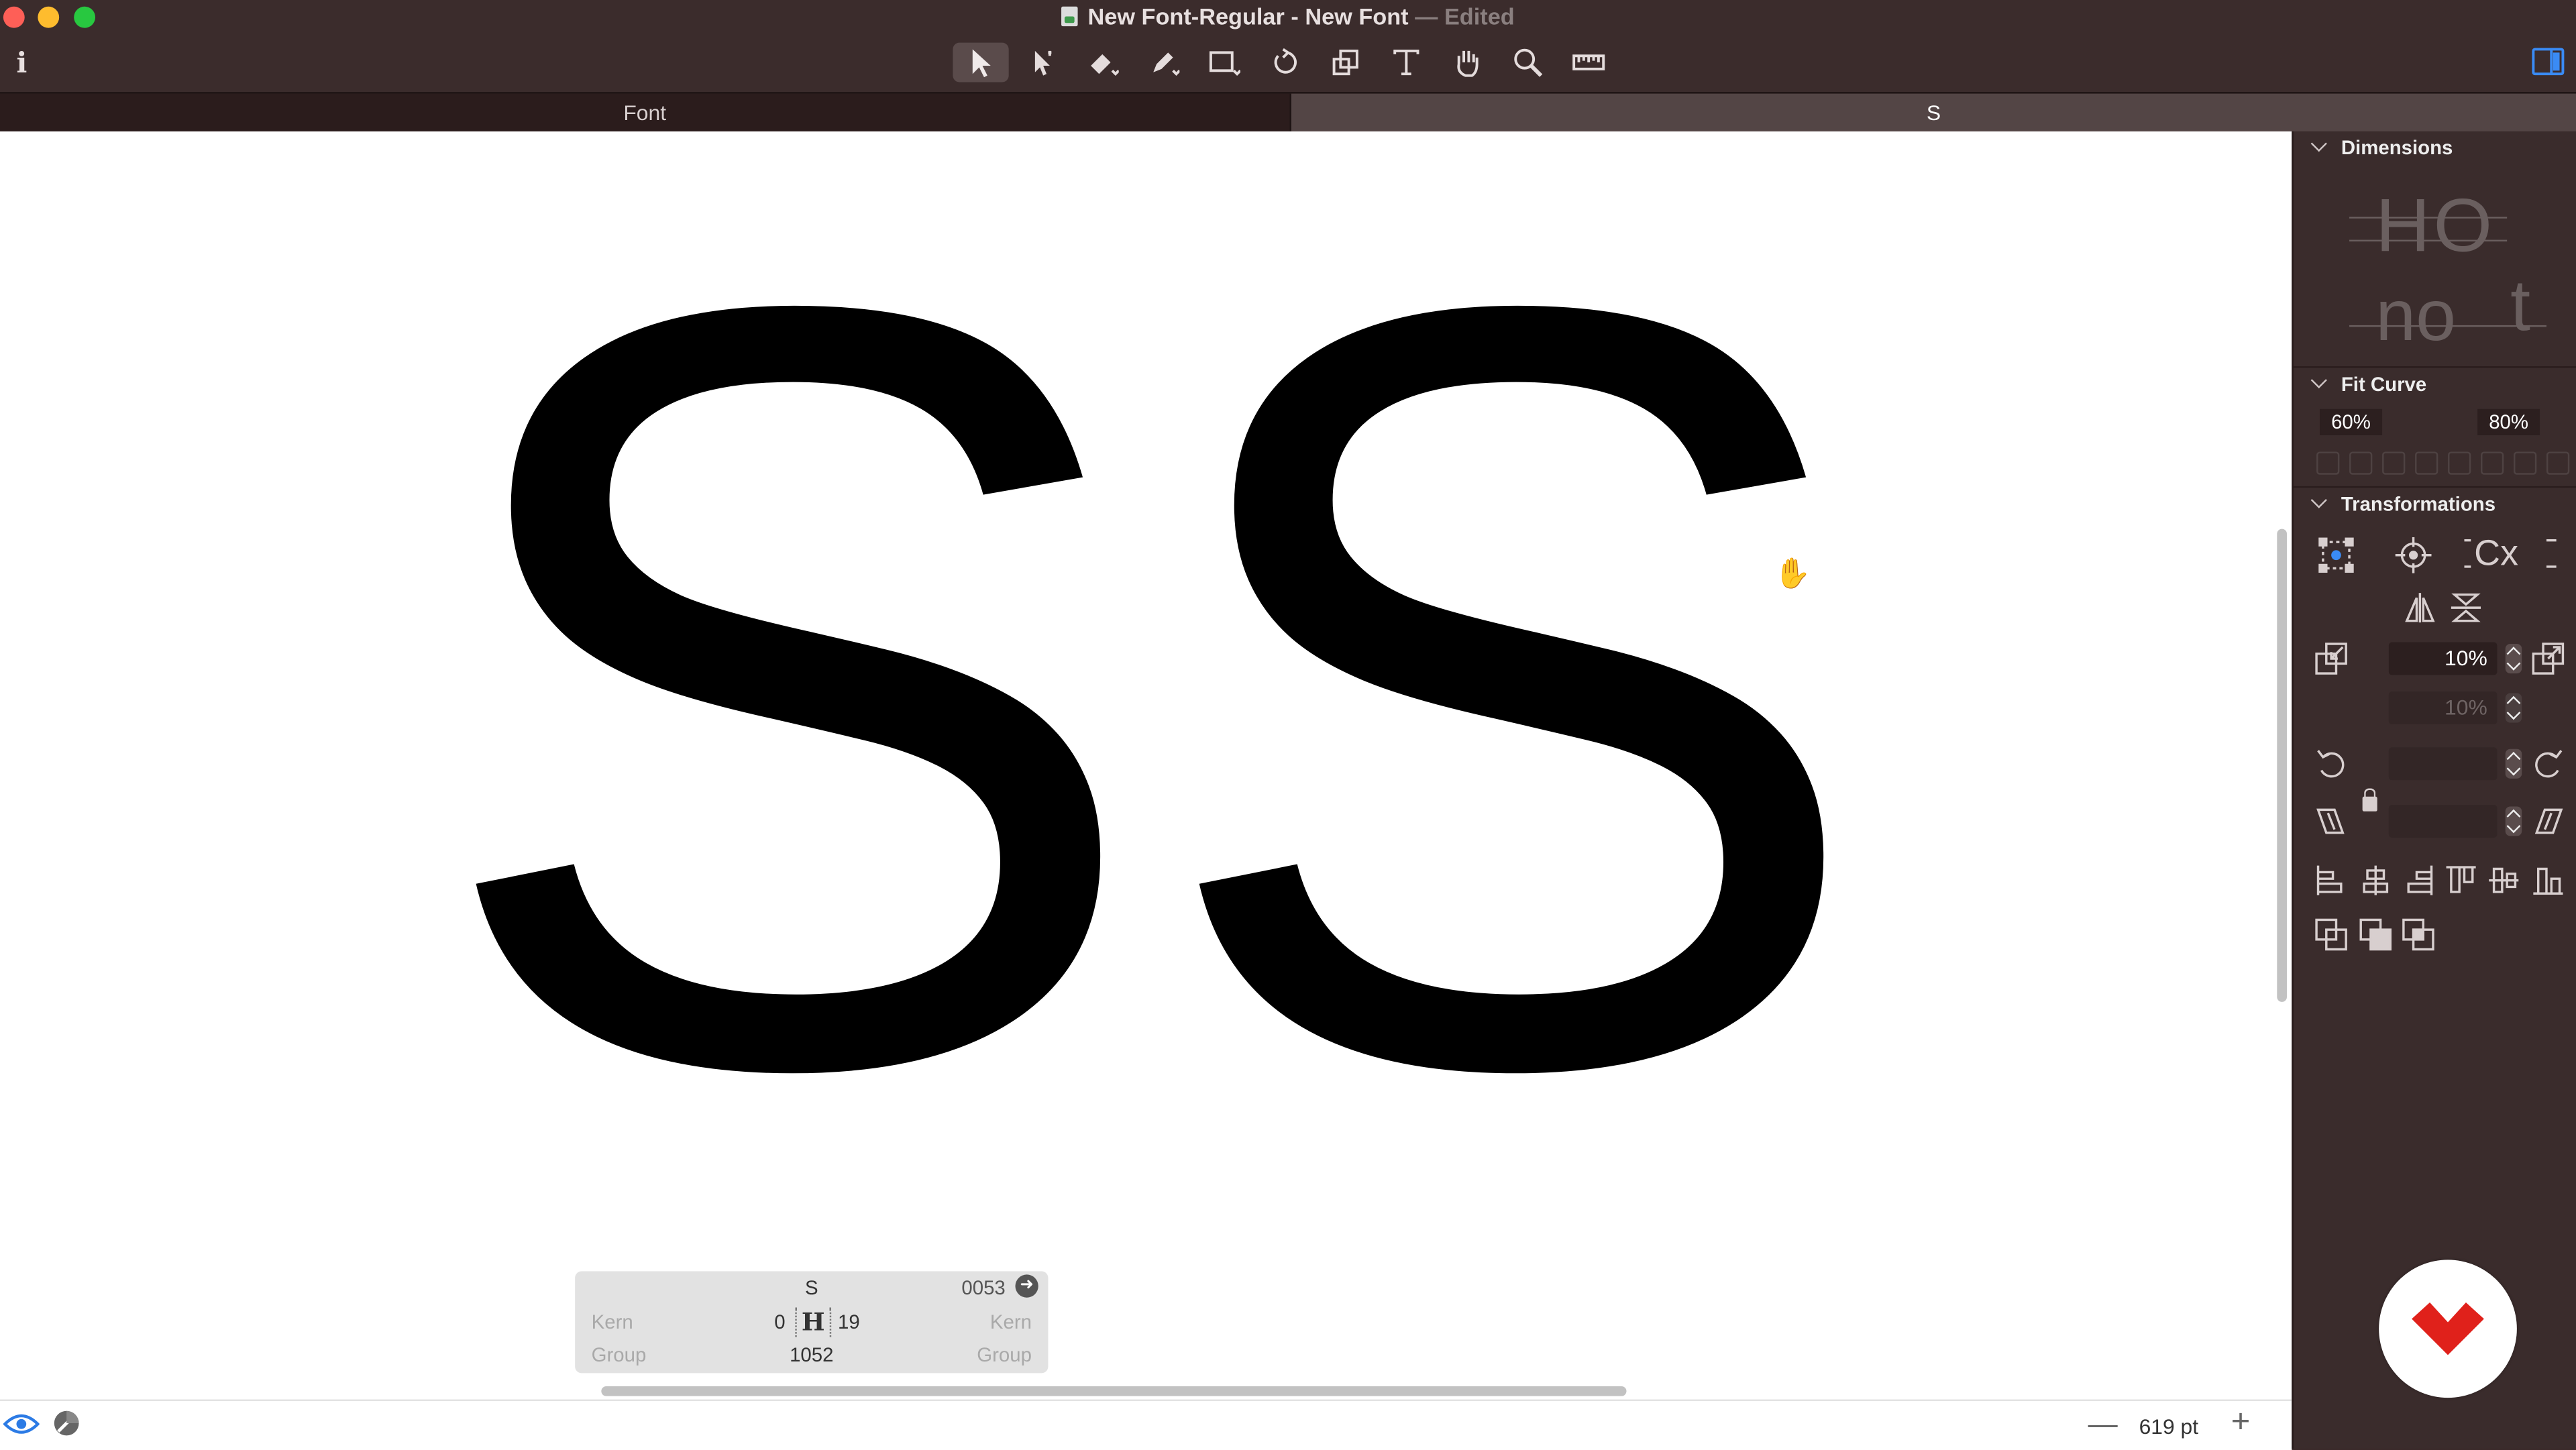  Describe the element at coordinates (2375, 880) in the screenshot. I see `align-center-horizontal-icon` at that location.